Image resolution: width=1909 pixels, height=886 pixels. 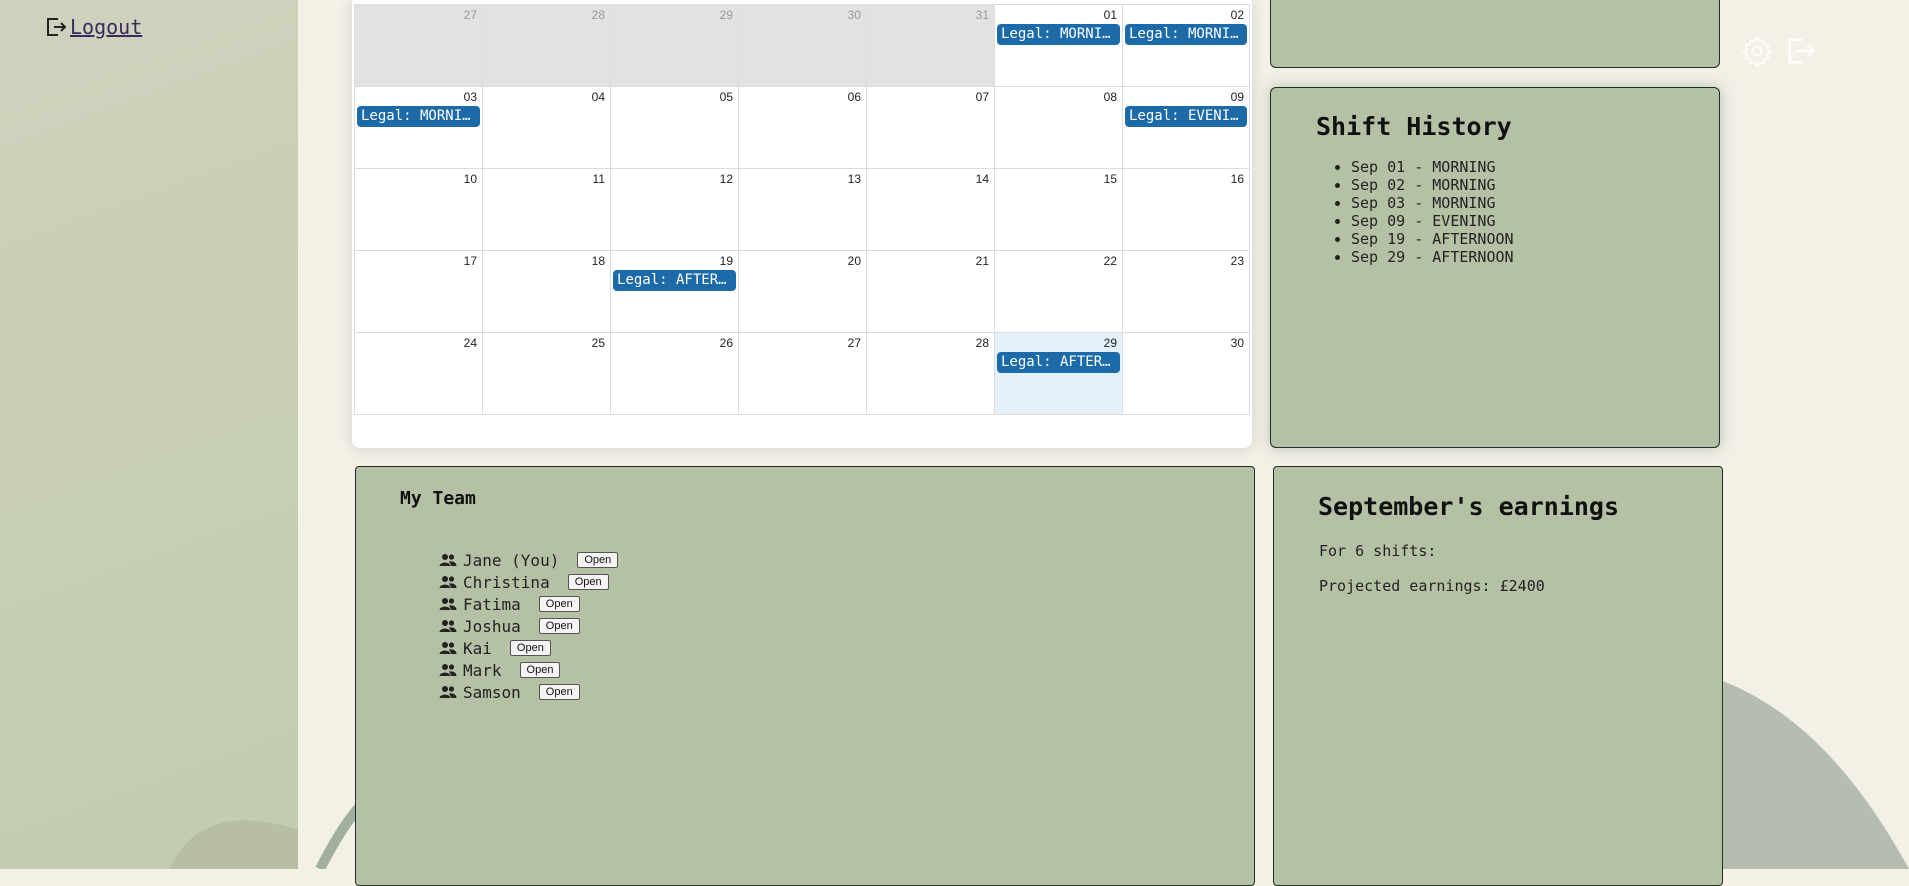 What do you see at coordinates (674, 373) in the screenshot?
I see `calendar-day-cell: 26` at bounding box center [674, 373].